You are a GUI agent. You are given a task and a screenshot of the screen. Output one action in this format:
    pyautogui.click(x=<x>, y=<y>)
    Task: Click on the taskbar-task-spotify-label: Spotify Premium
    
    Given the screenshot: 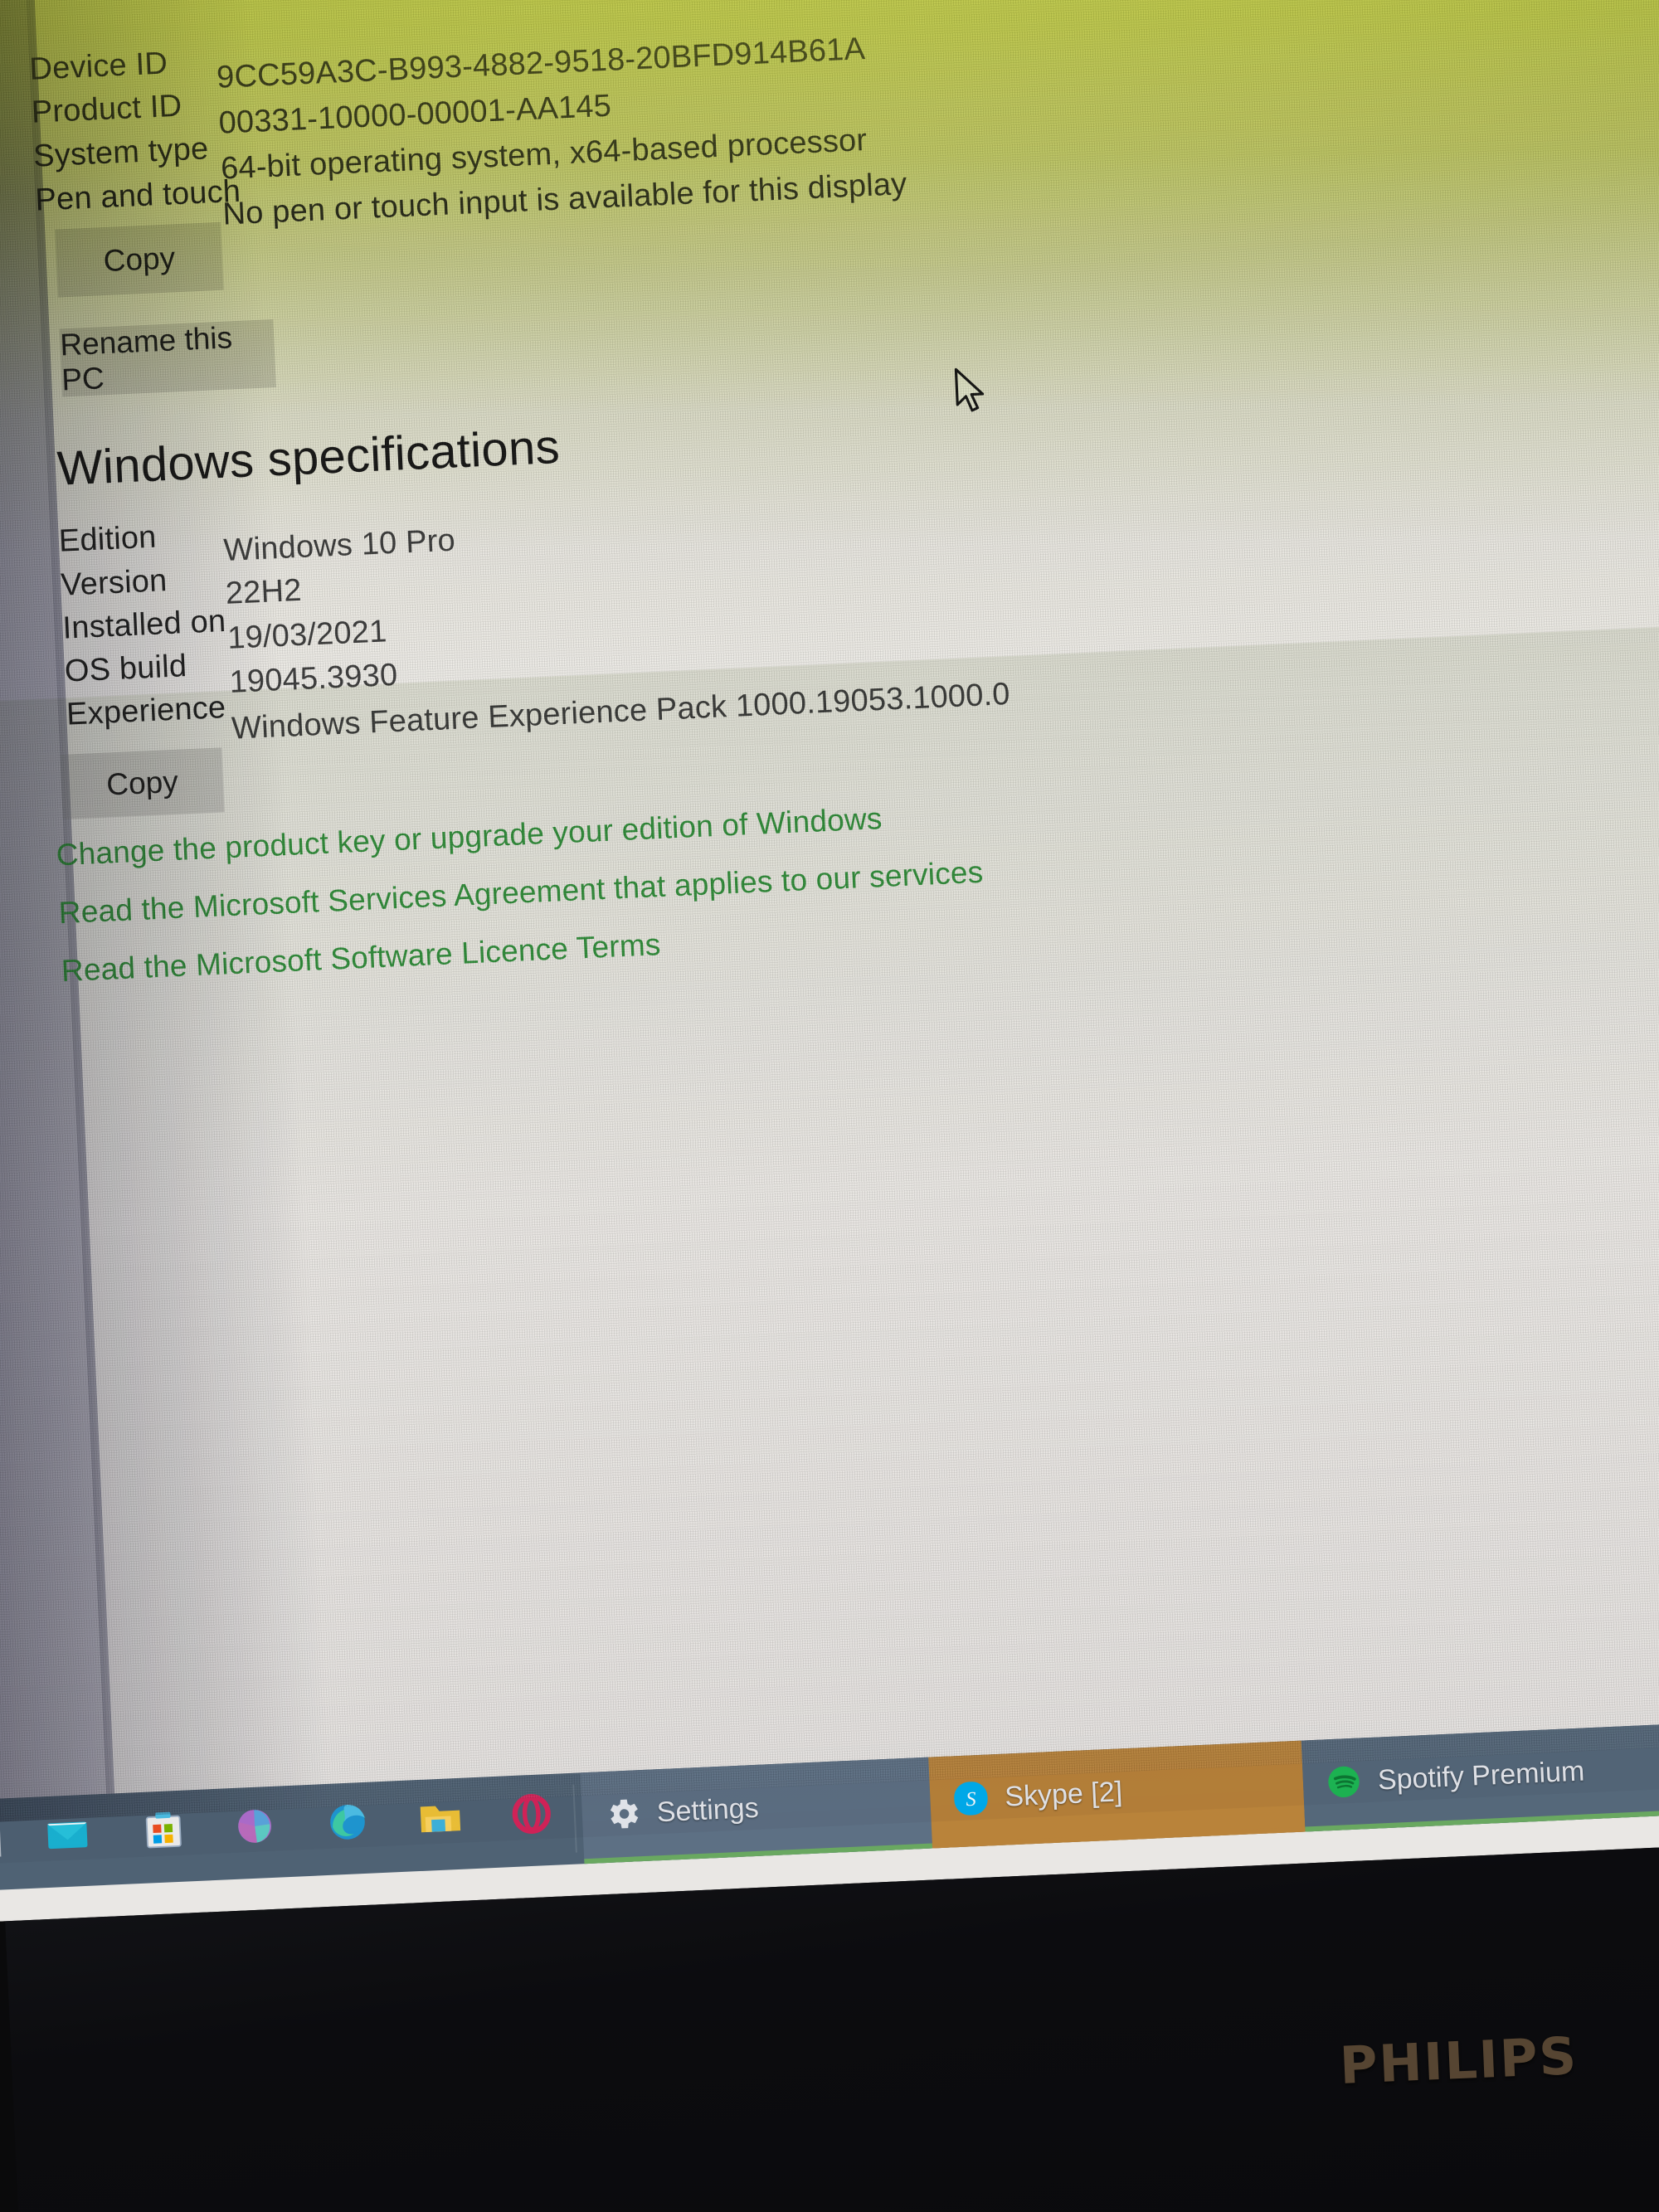 What is the action you would take?
    pyautogui.click(x=1481, y=1775)
    